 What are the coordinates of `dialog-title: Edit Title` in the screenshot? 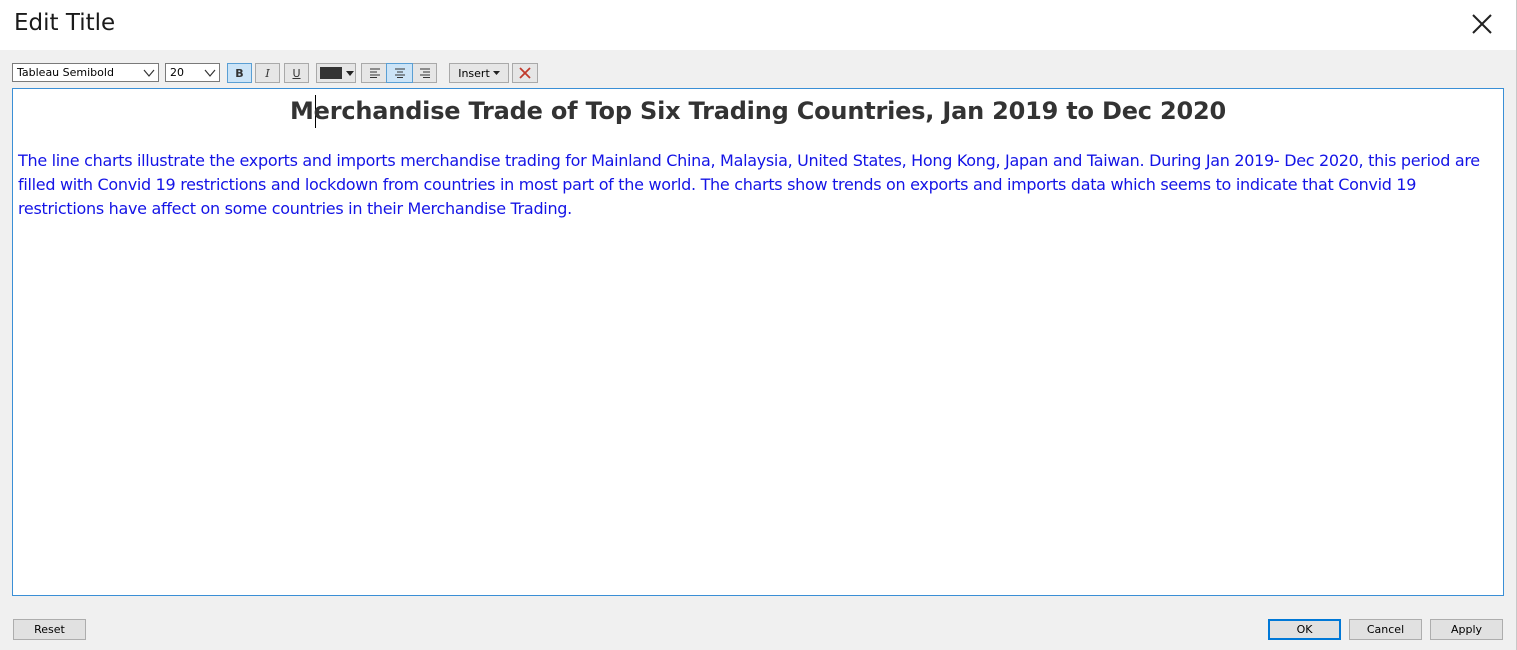 It's located at (65, 23).